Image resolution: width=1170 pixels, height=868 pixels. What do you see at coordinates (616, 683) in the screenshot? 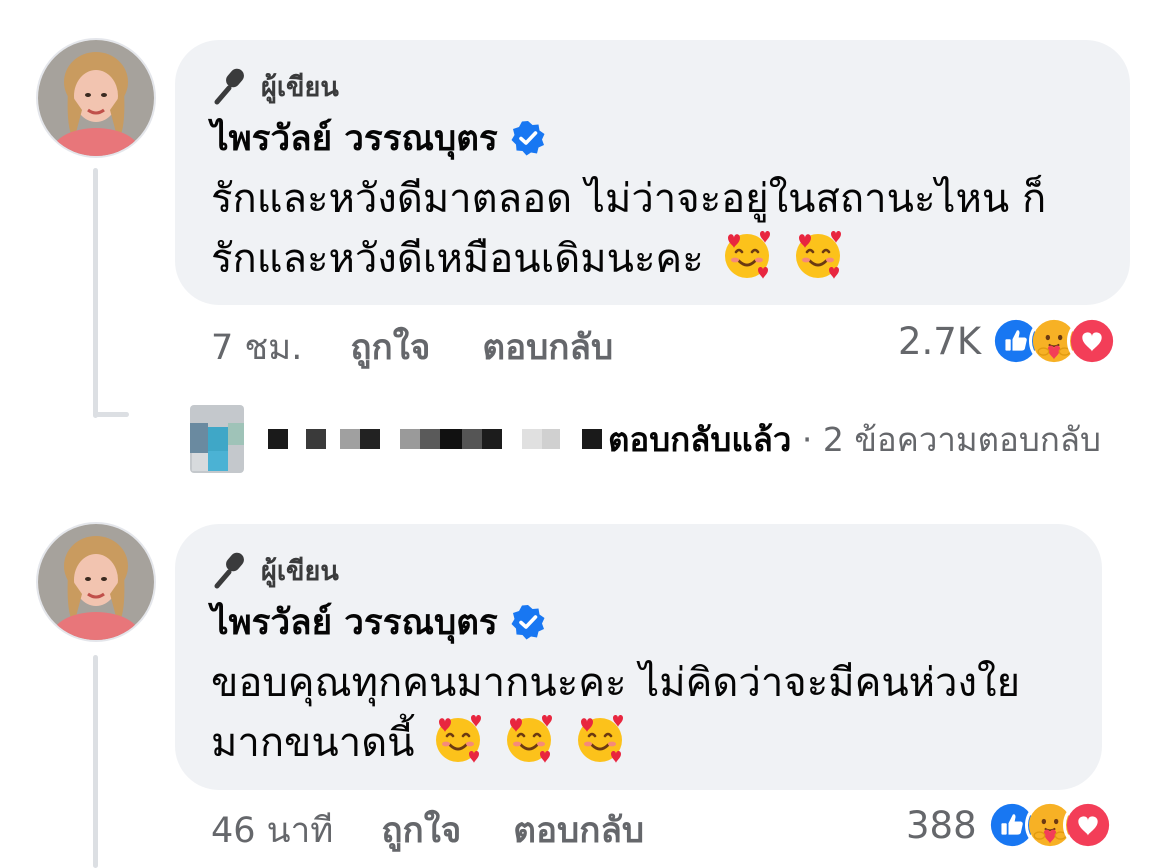
I see `comment-text-line: ขอบคุณทุกคนมากนะคะ ไม่คิดว่าจะมีคนห่วงใย` at bounding box center [616, 683].